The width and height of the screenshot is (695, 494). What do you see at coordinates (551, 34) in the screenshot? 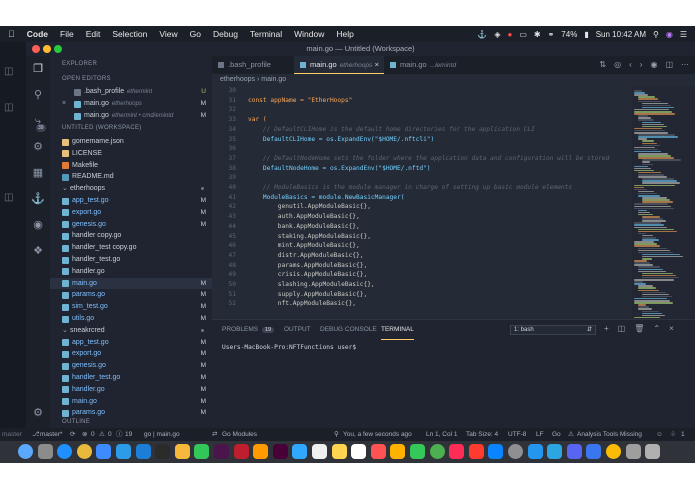
I see `wifi-icon: ⚭` at bounding box center [551, 34].